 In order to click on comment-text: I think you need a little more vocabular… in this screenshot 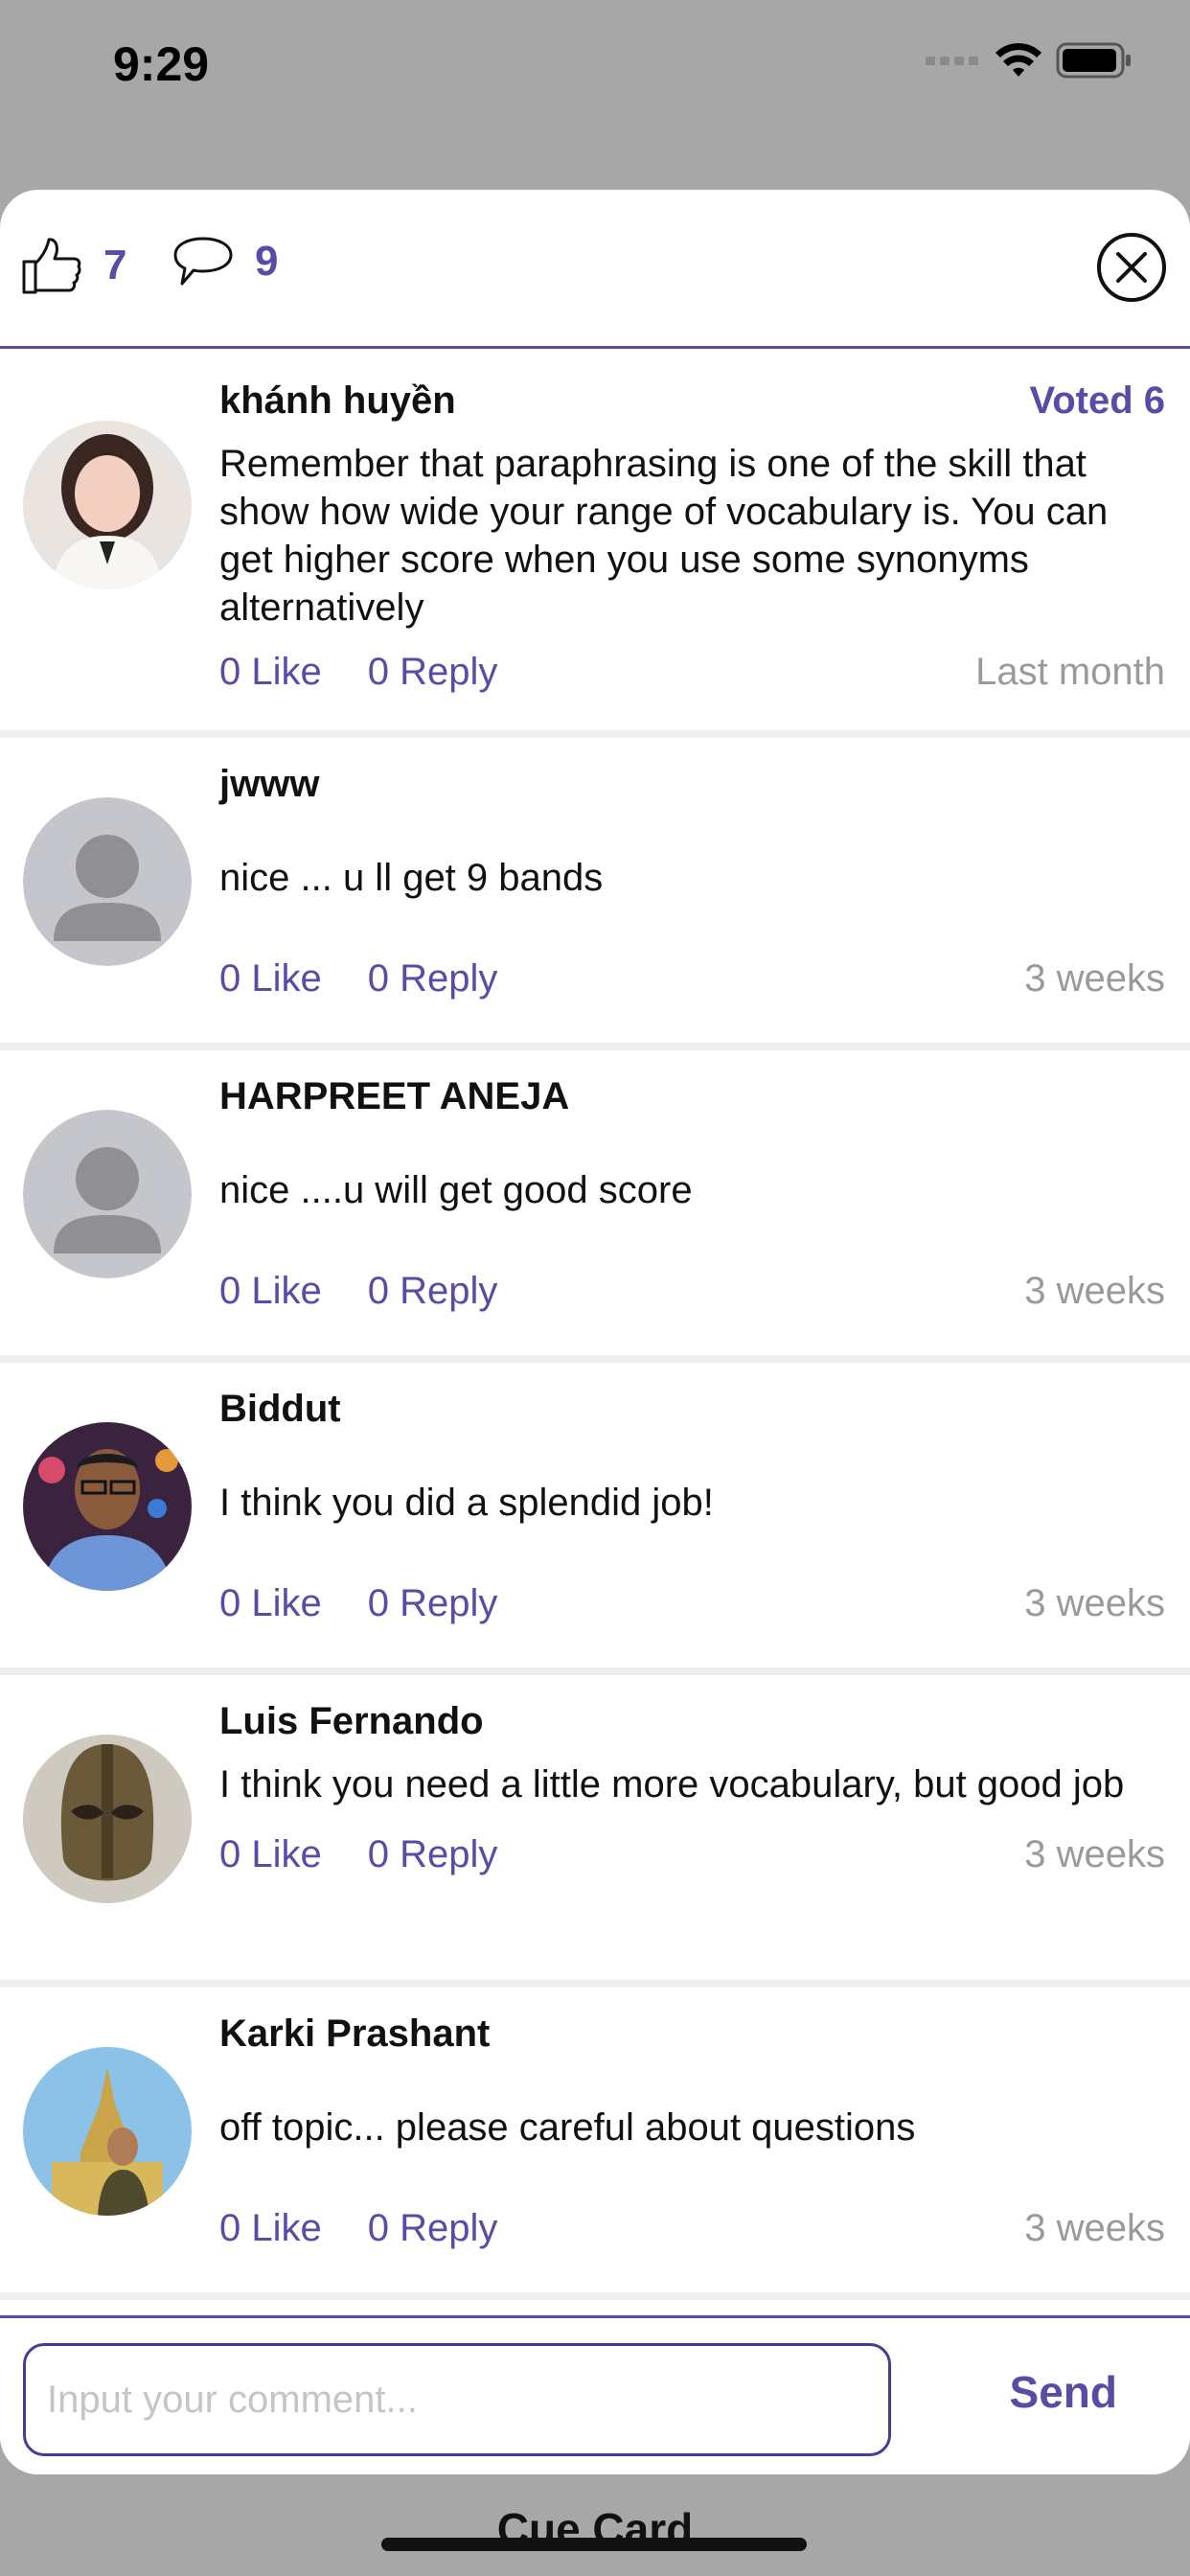, I will do `click(672, 1784)`.